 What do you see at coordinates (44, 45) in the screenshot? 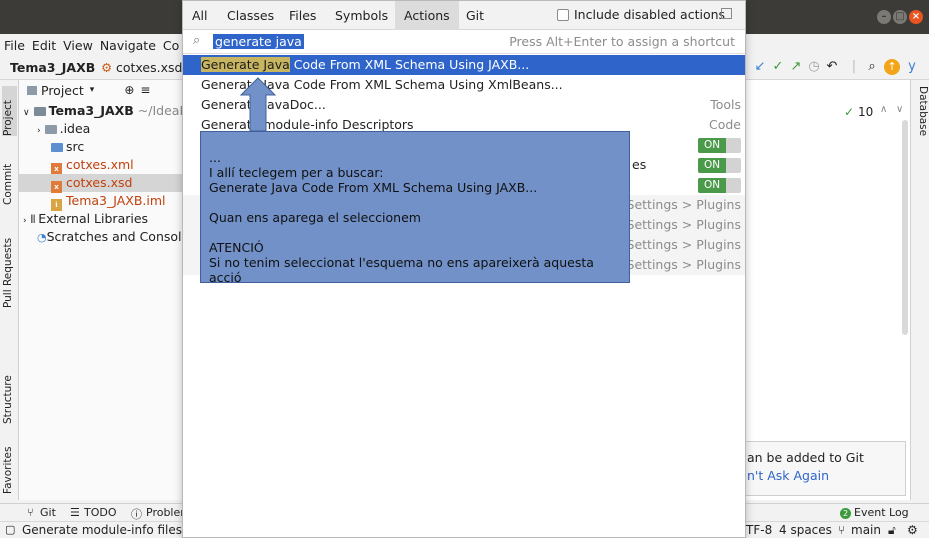
I see `menu-edit: Edit` at bounding box center [44, 45].